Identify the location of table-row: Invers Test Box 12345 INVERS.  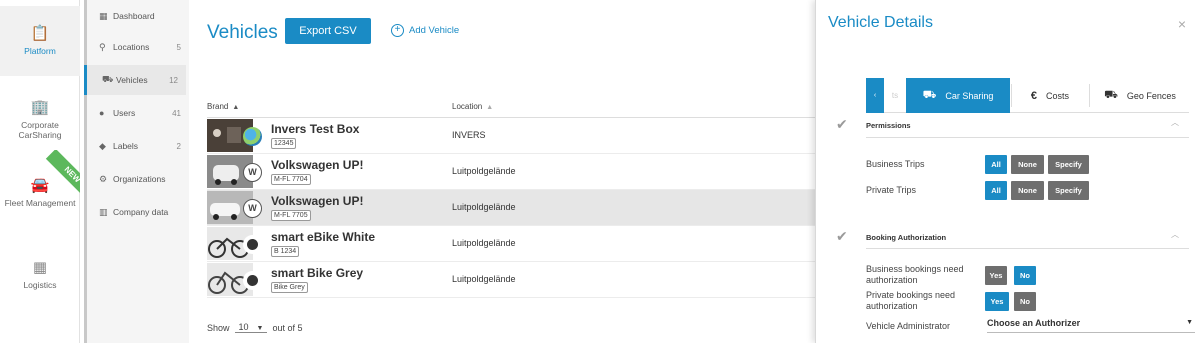
(511, 136).